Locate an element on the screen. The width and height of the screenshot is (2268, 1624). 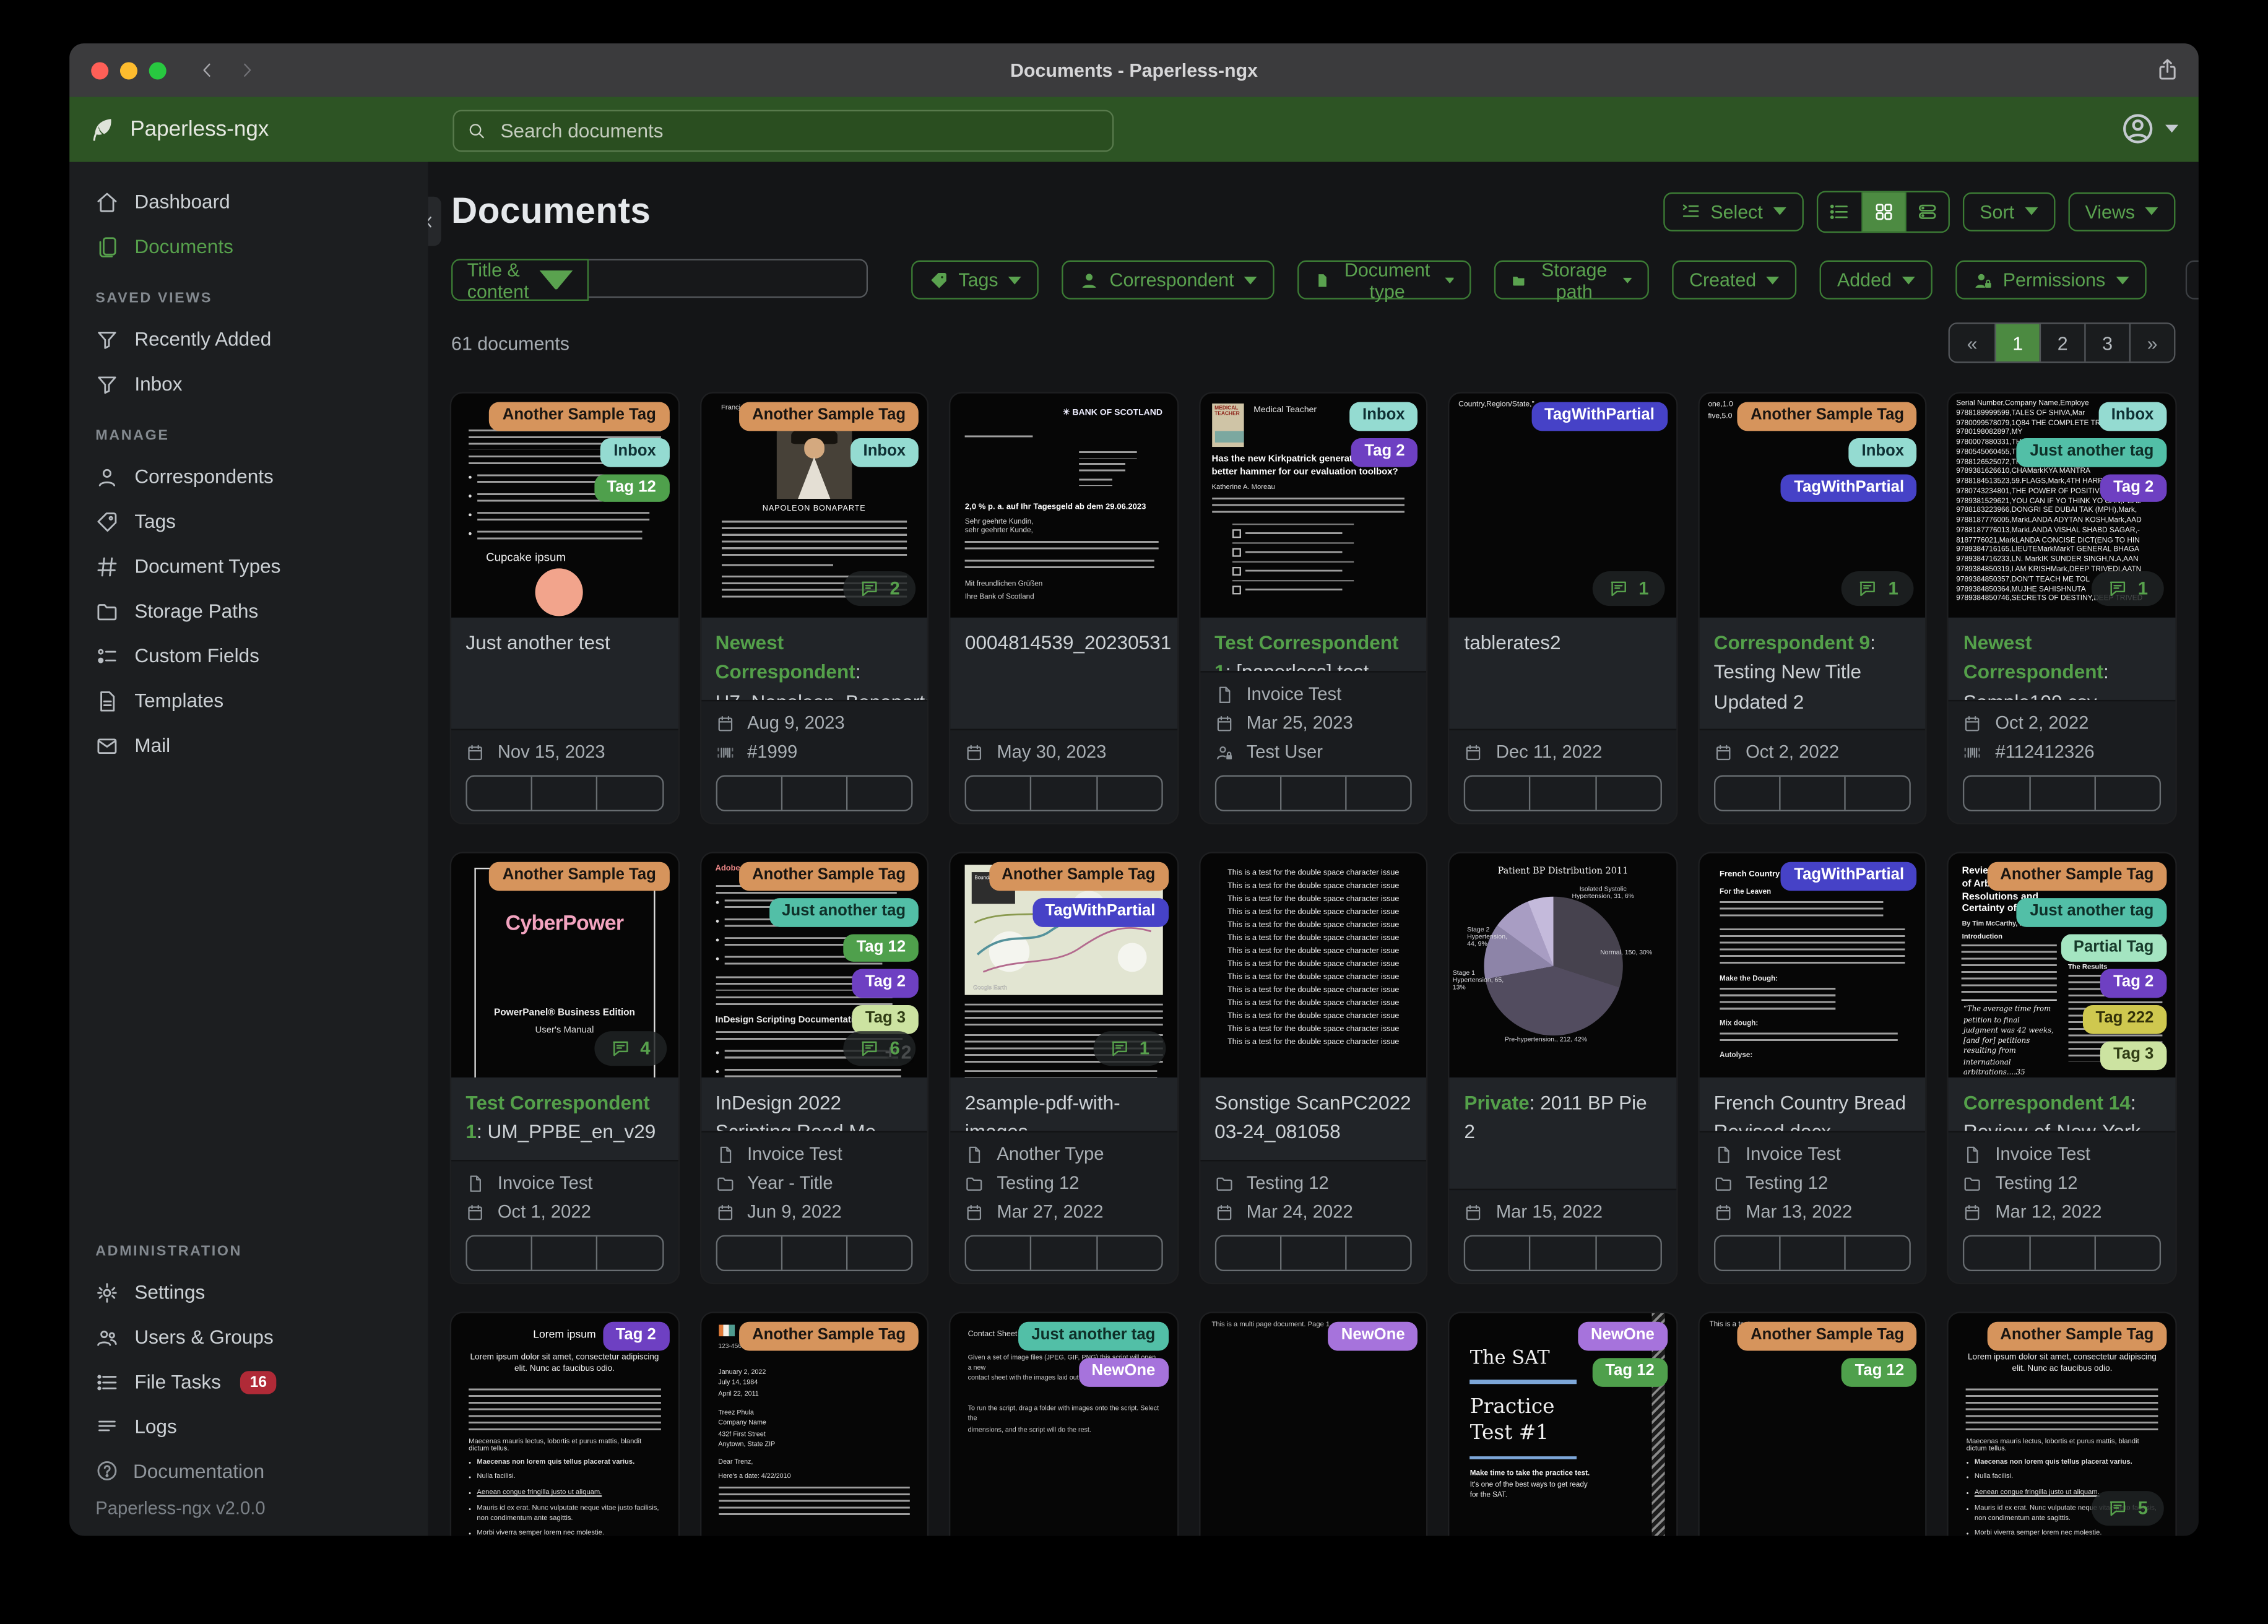
close-button is located at coordinates (100, 70).